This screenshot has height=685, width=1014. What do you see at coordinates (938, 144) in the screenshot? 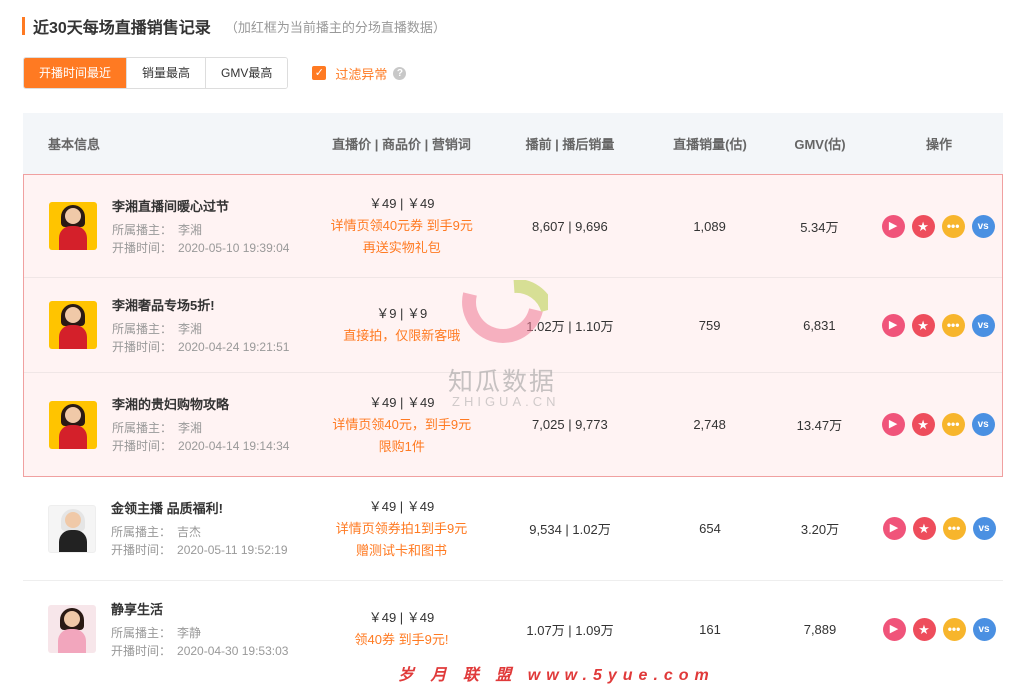
I see `header-op: 操作` at bounding box center [938, 144].